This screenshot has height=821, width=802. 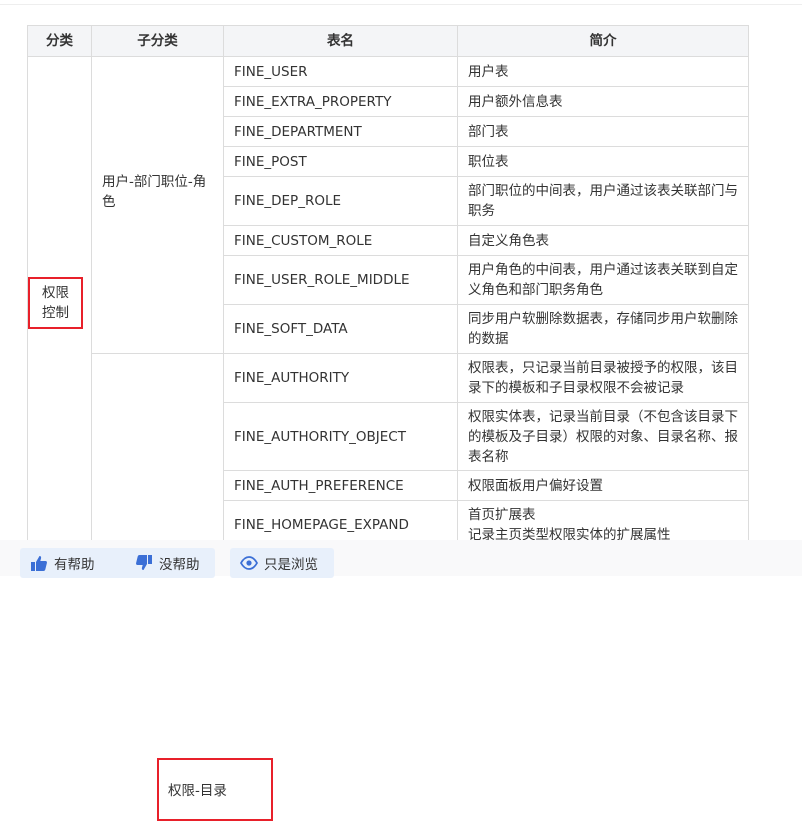 I want to click on header-description: 简介, so click(x=603, y=41).